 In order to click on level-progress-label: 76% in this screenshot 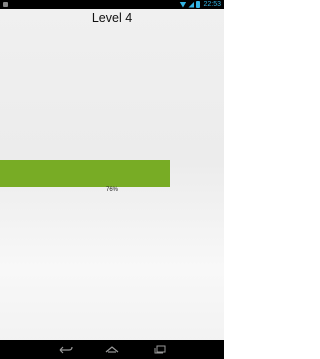, I will do `click(111, 190)`.